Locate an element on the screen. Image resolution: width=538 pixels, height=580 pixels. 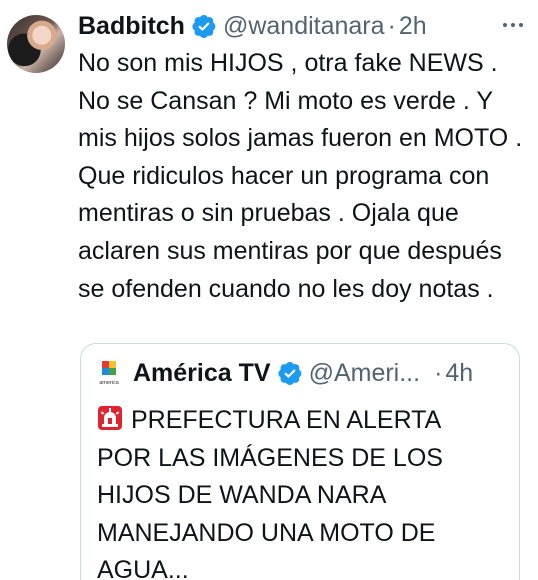
america-tv-logo: america is located at coordinates (109, 373).